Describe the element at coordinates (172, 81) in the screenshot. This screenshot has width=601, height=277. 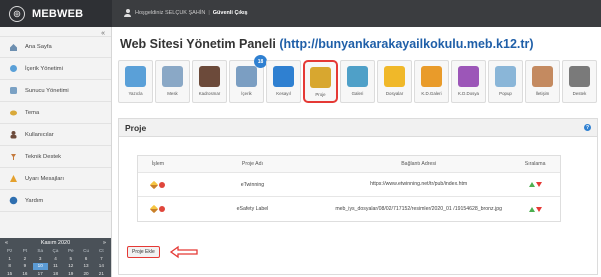
I see `toolbar-button-list: Mesk` at that location.